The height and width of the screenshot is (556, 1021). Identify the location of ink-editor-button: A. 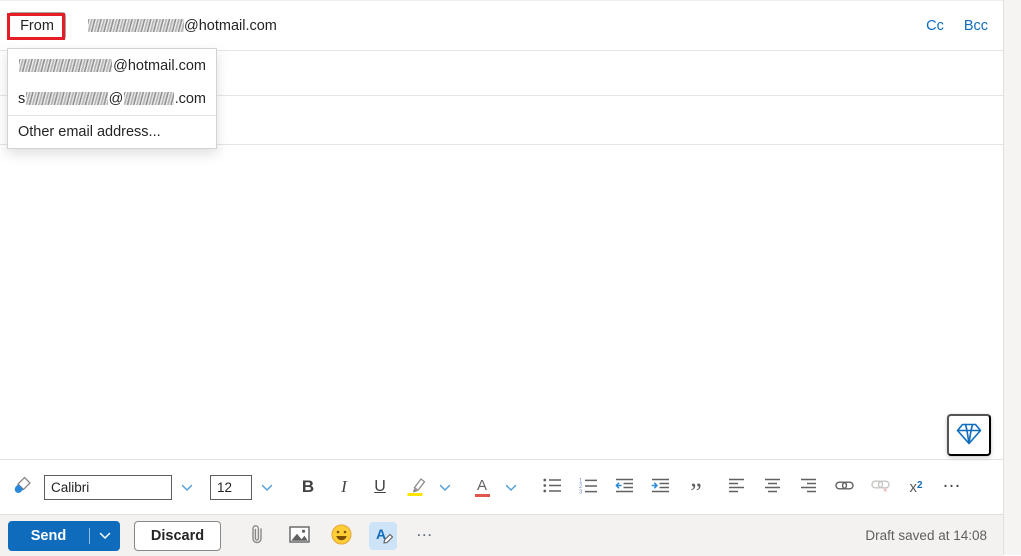
(383, 535).